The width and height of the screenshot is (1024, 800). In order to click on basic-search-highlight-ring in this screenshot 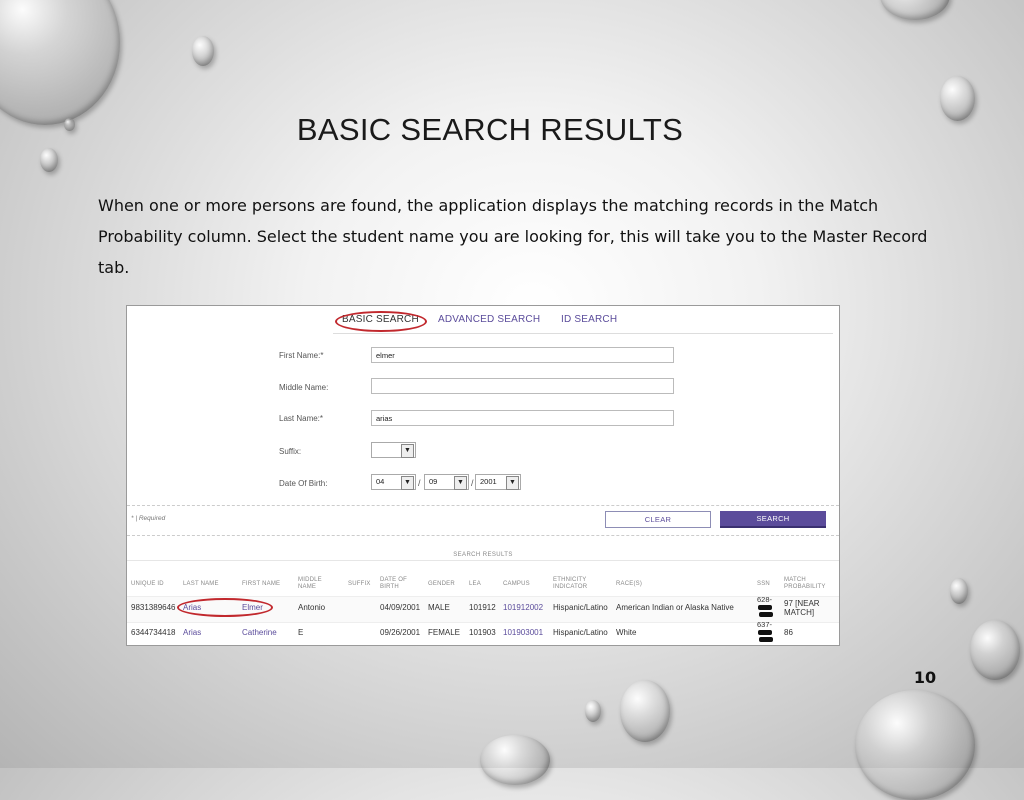, I will do `click(381, 321)`.